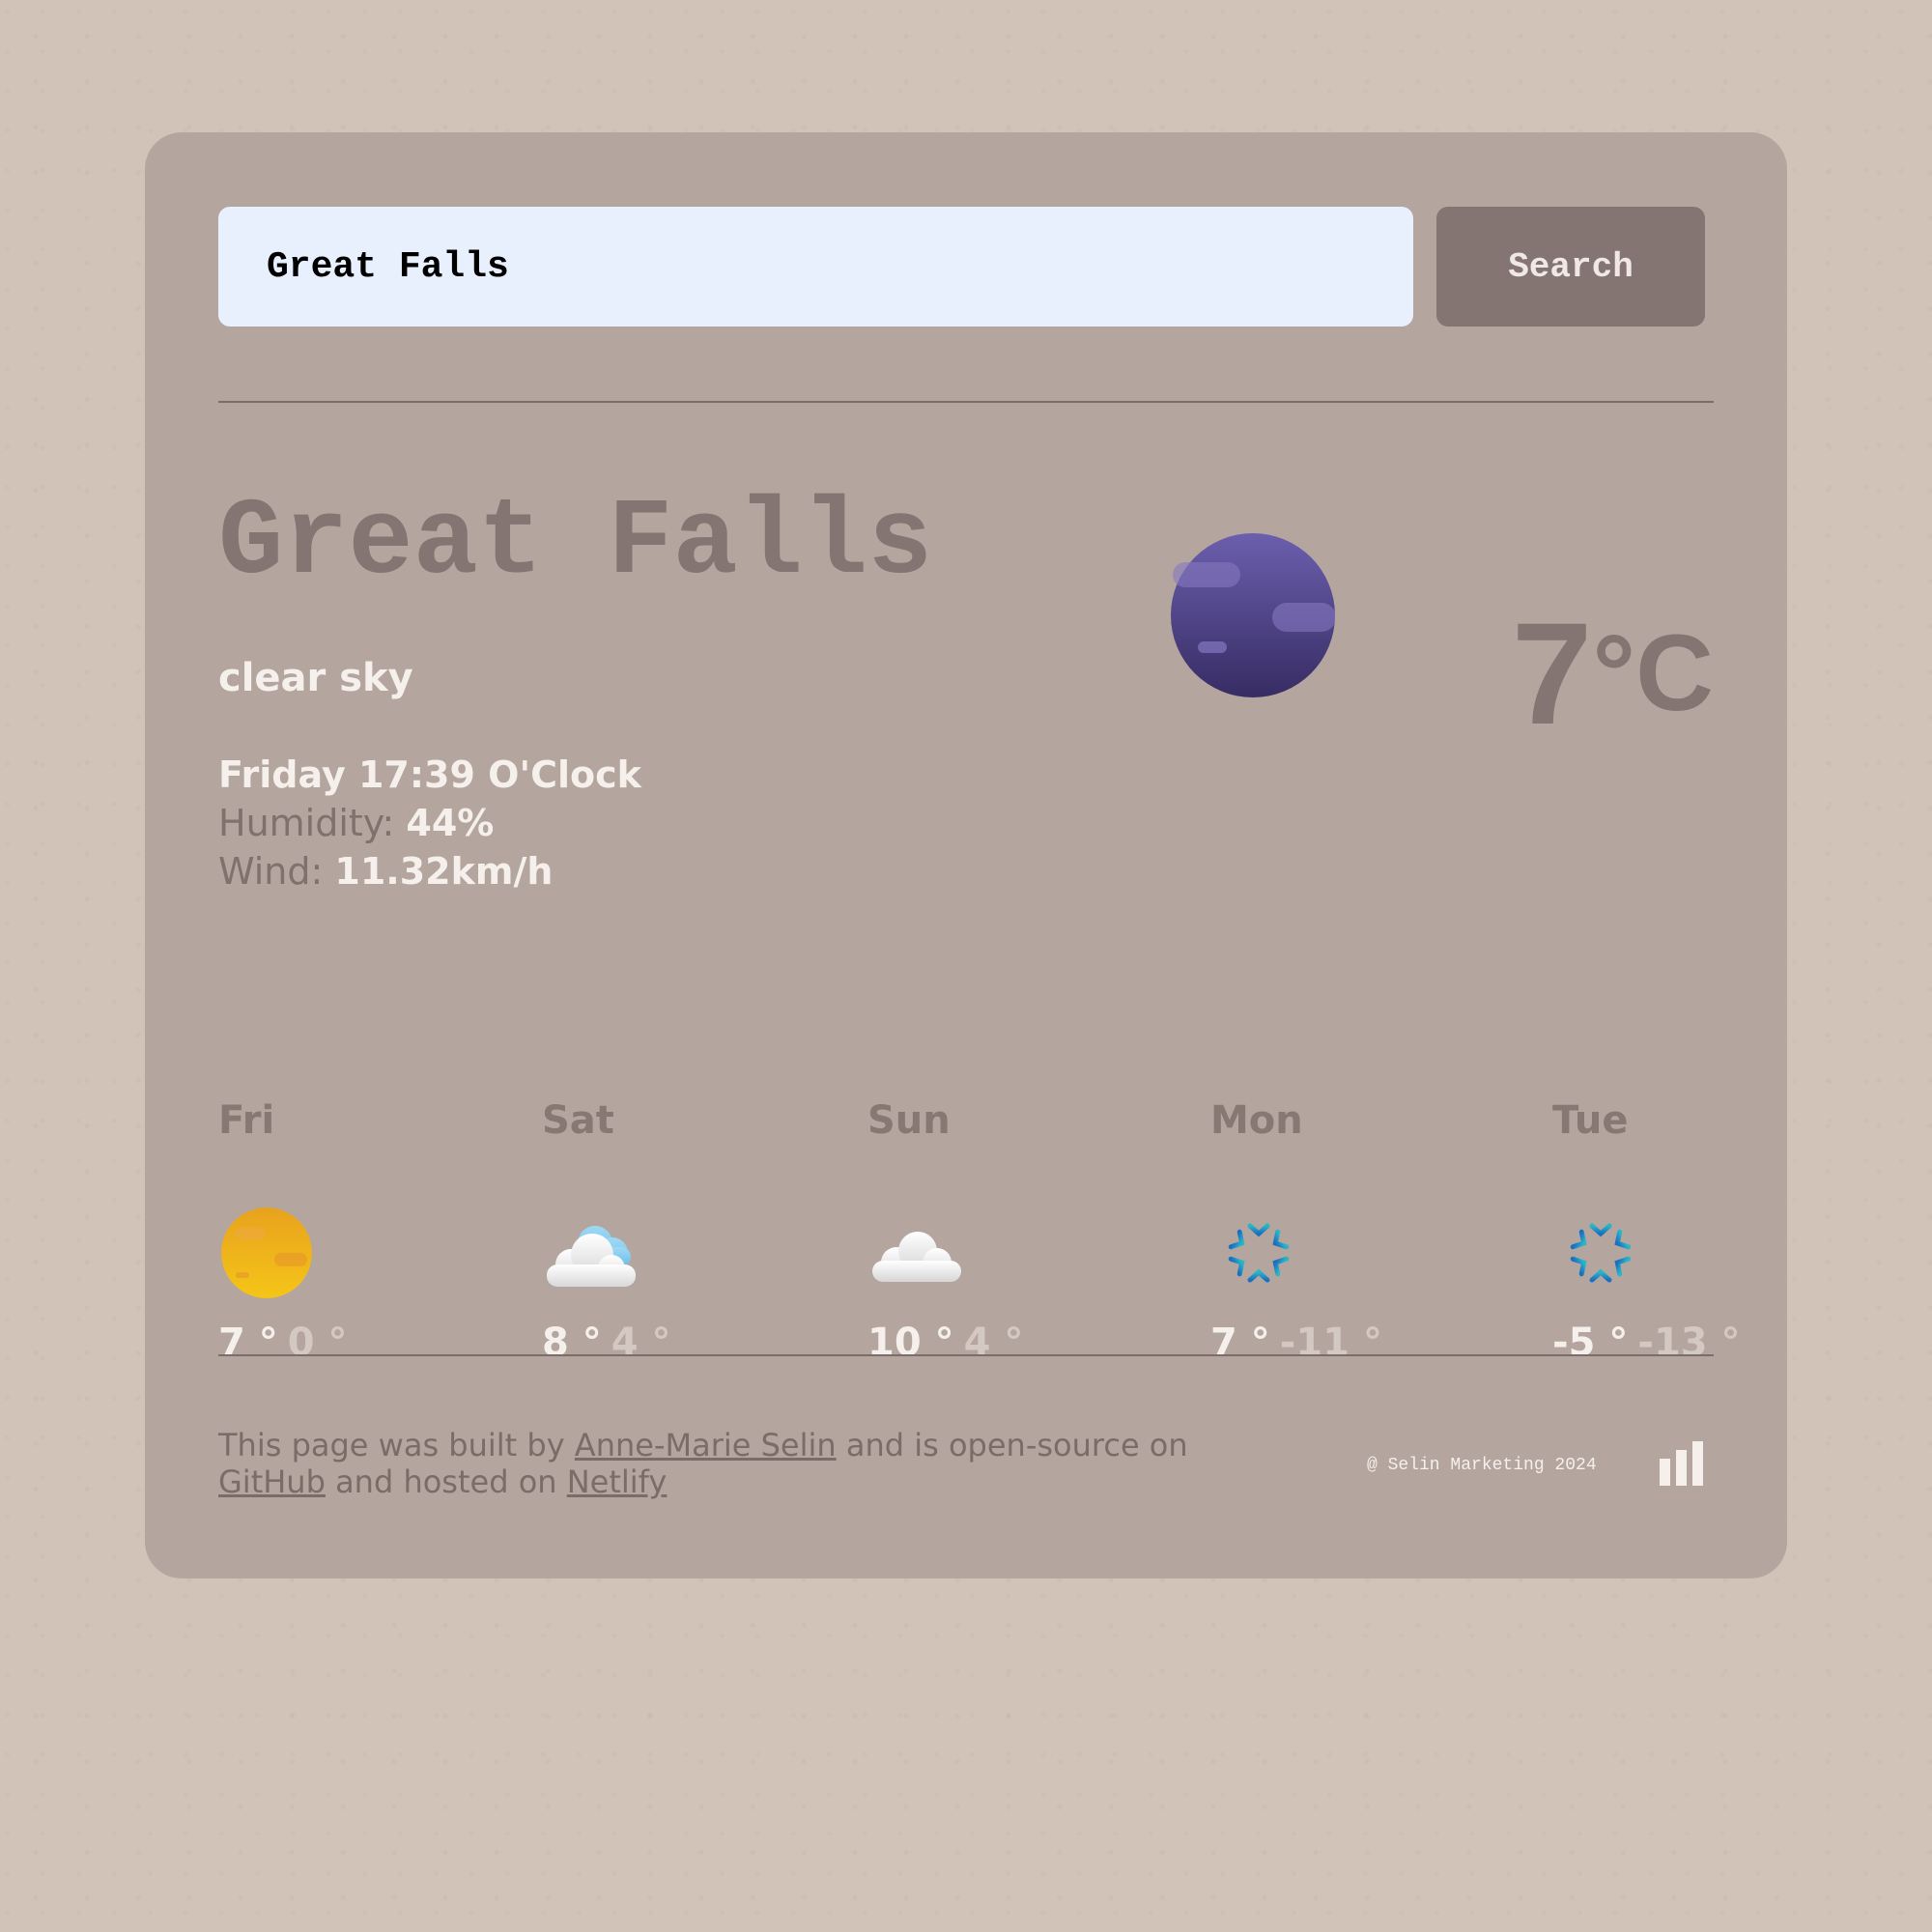 This screenshot has height=1932, width=1932. I want to click on github-link: GitHub, so click(272, 1481).